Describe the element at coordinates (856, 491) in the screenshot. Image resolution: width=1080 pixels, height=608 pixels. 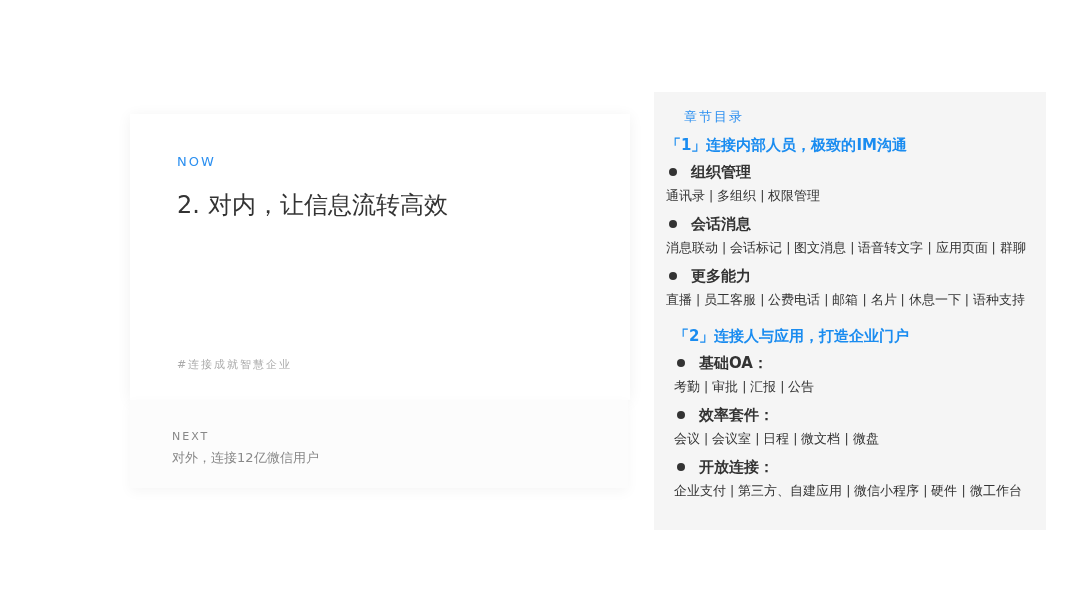
I see `feature-list: 企业支付 | 第三方、自建应用 | 微信小程序 | 硬件 | 微工作台` at that location.